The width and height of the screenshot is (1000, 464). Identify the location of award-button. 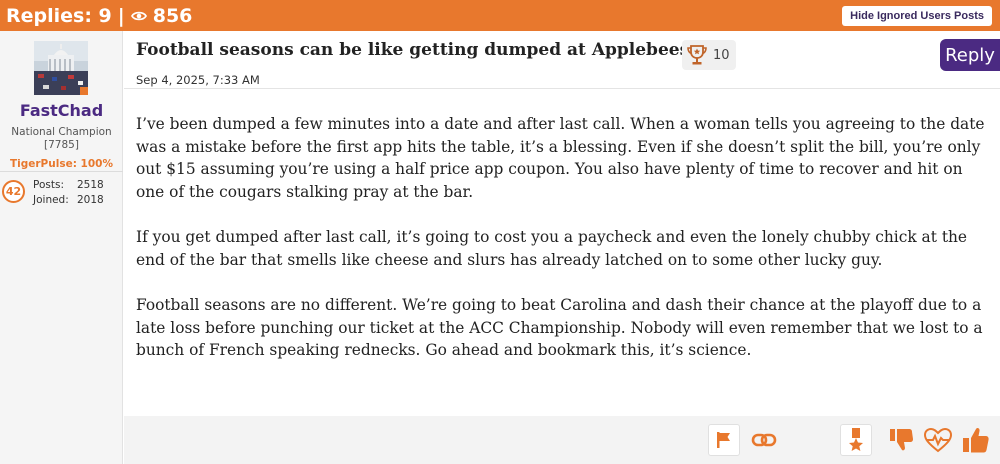
(856, 440).